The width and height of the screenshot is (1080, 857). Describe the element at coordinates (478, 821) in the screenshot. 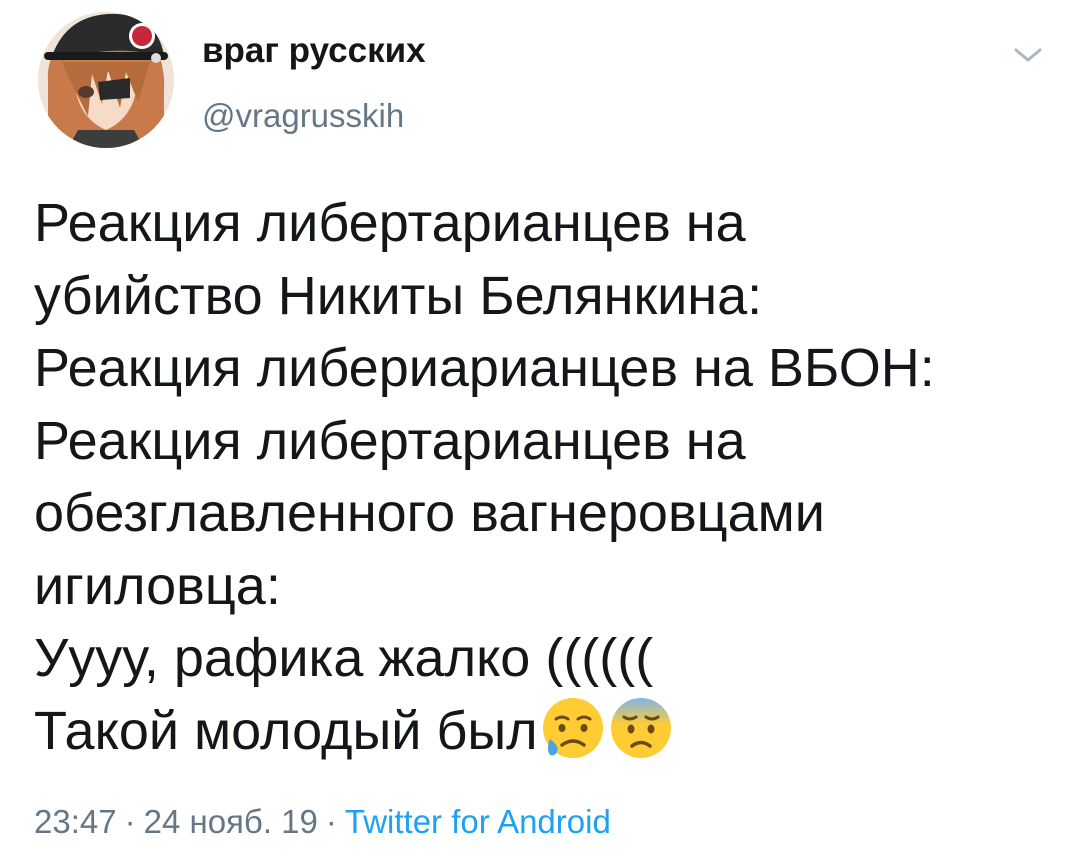

I see `tweet-source-link: Twitter for Android` at that location.